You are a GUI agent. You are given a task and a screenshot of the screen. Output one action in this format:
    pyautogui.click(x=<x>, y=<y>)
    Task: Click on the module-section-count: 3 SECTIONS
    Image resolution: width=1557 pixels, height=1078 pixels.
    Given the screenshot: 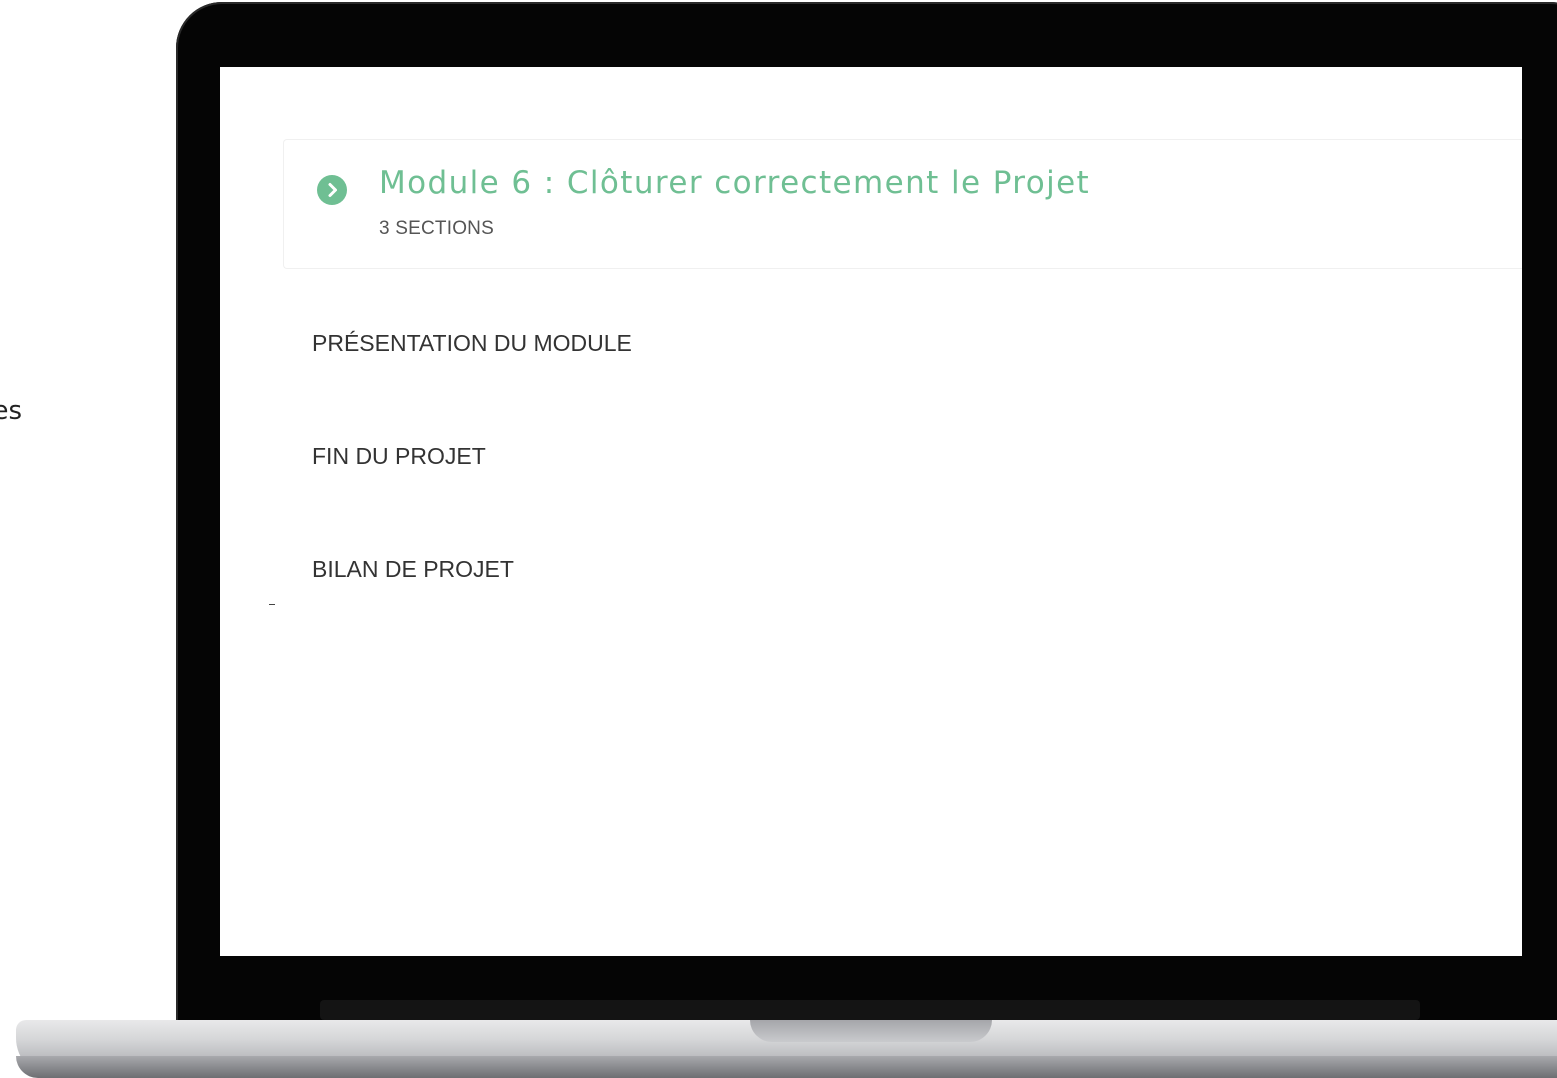 What is the action you would take?
    pyautogui.click(x=436, y=228)
    